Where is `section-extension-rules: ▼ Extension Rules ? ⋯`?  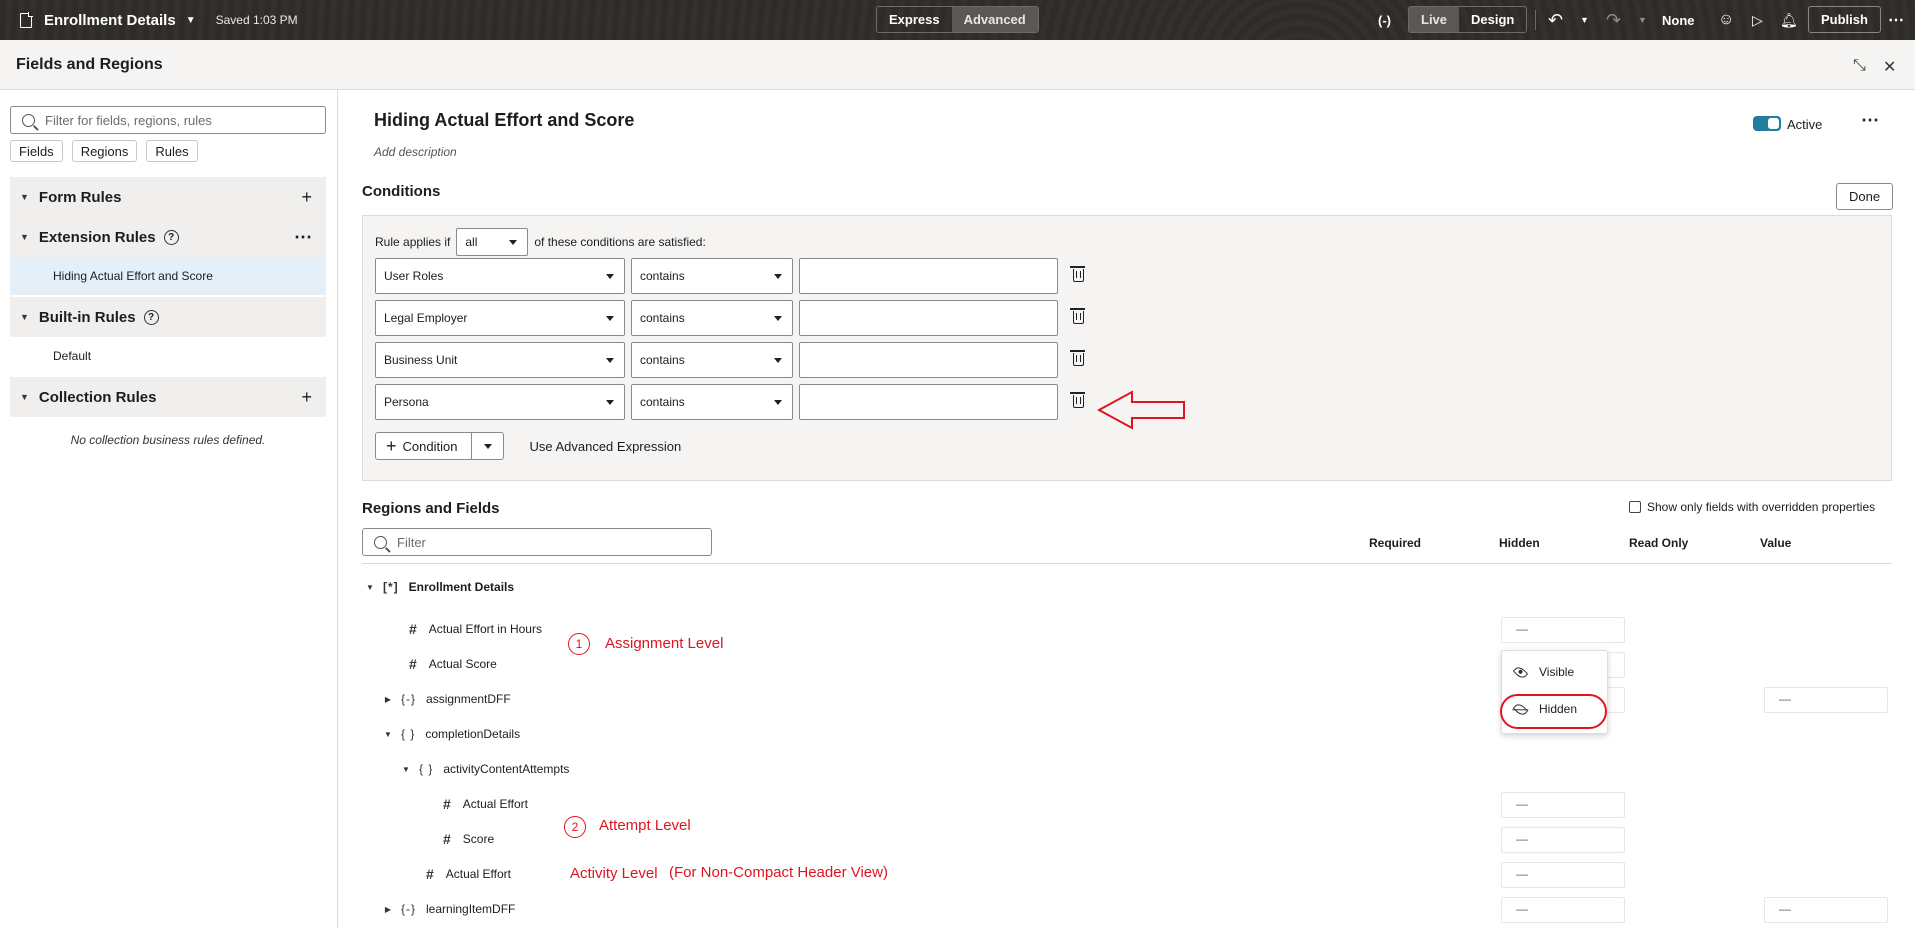 section-extension-rules: ▼ Extension Rules ? ⋯ is located at coordinates (168, 237).